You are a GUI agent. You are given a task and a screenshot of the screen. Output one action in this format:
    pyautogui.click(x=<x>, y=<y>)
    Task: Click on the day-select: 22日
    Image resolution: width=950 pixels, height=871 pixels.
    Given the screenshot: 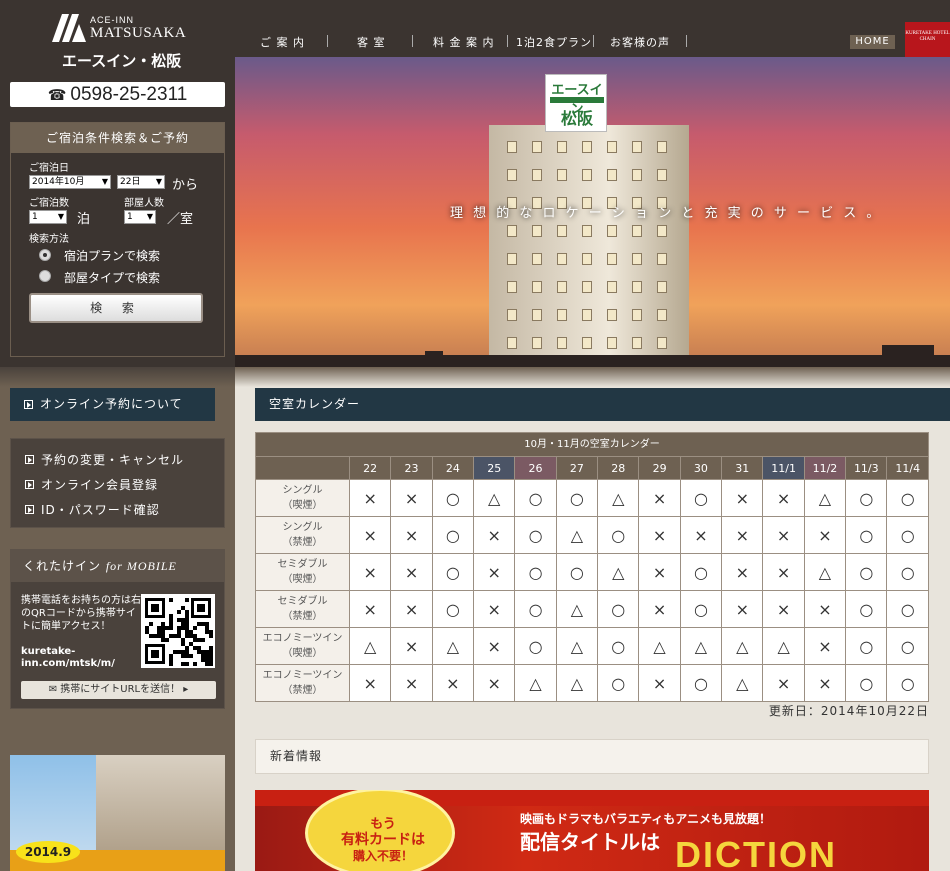 What is the action you would take?
    pyautogui.click(x=141, y=182)
    